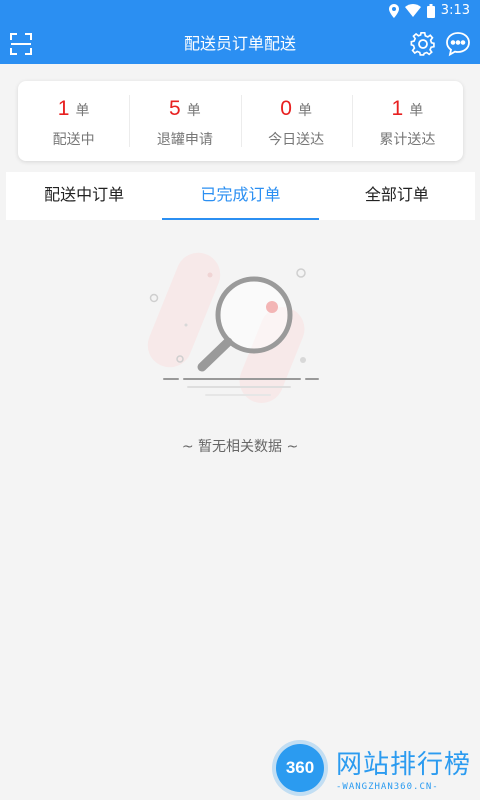 This screenshot has height=800, width=480. What do you see at coordinates (407, 121) in the screenshot?
I see `stat-total-delivered: 1单 累计送达` at bounding box center [407, 121].